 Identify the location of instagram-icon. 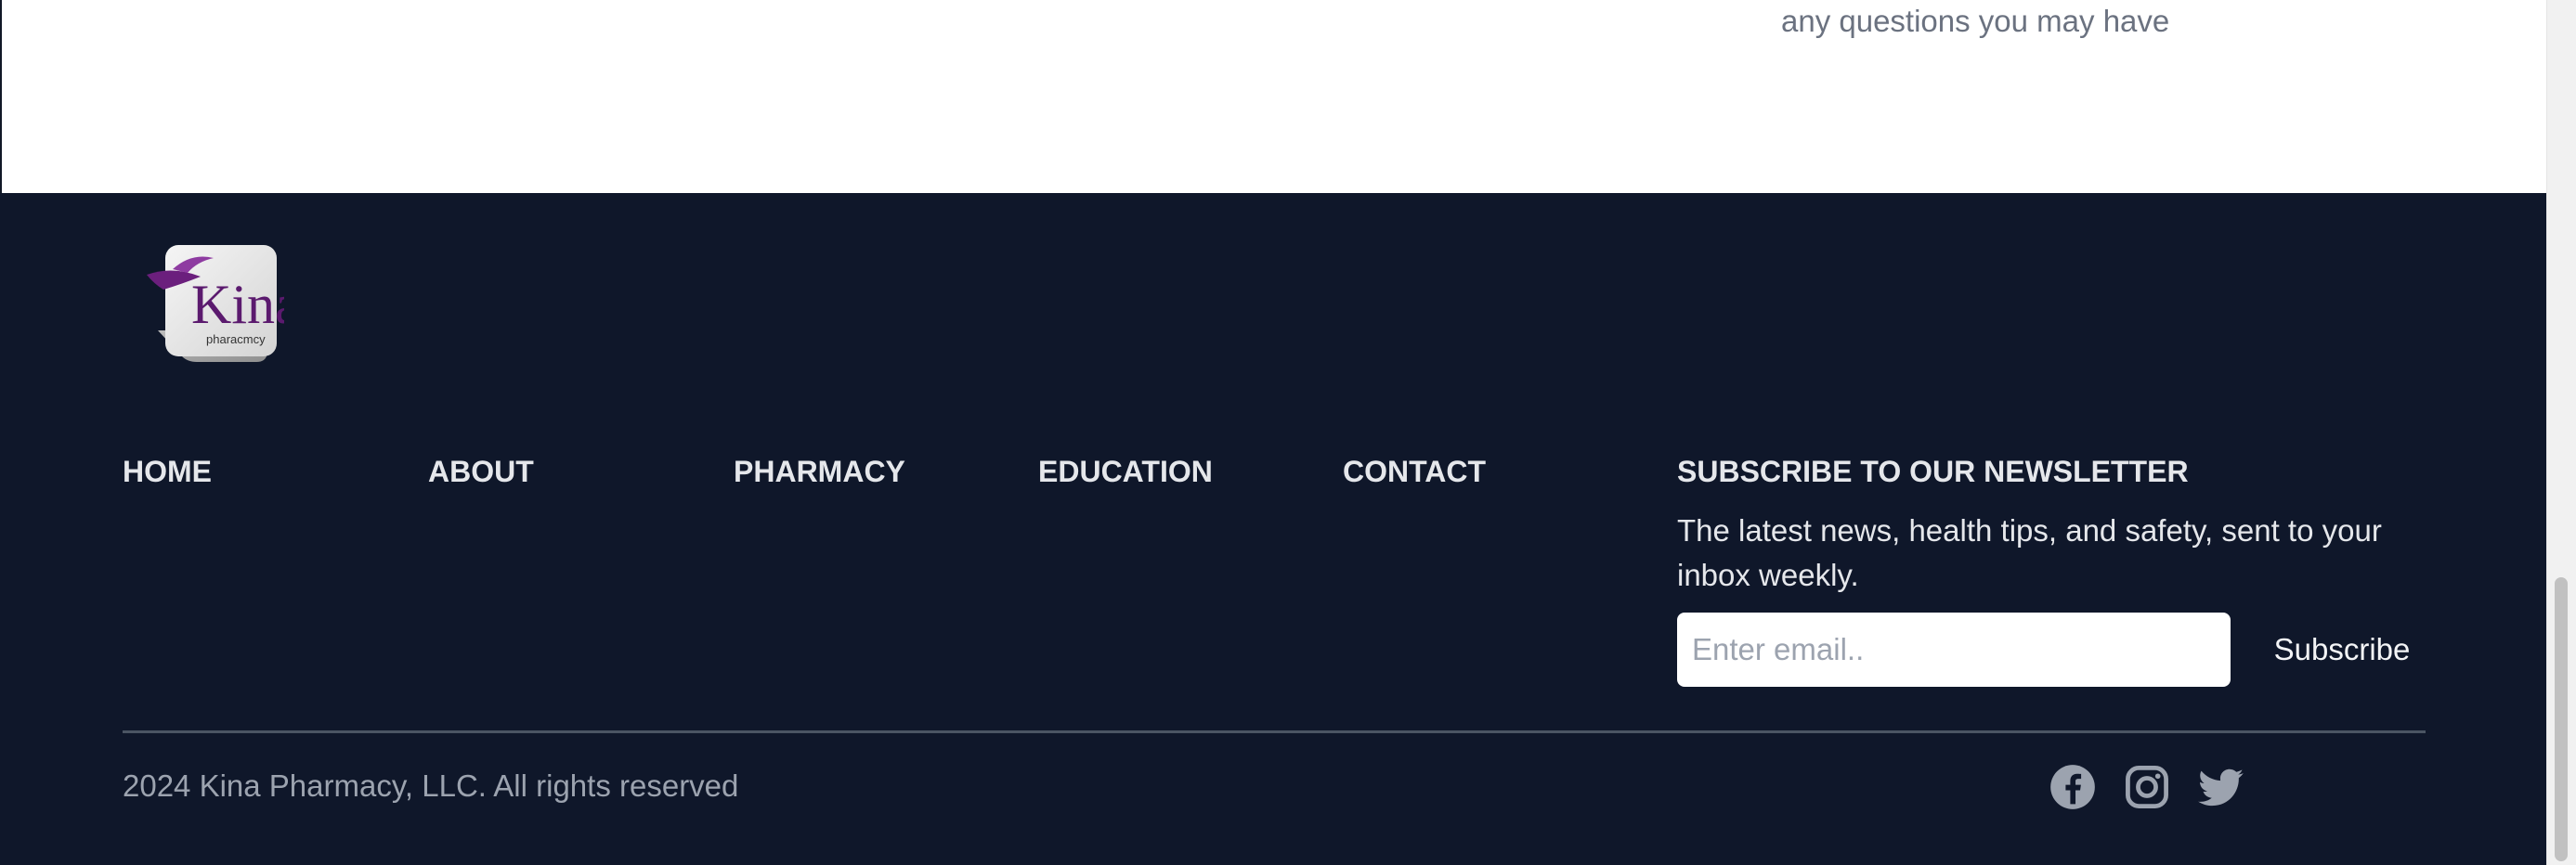
(2147, 787).